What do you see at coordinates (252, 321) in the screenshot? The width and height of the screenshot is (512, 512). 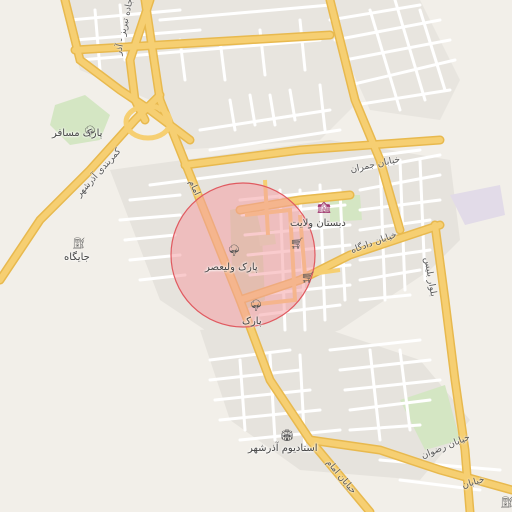 I see `label-park: پارک` at bounding box center [252, 321].